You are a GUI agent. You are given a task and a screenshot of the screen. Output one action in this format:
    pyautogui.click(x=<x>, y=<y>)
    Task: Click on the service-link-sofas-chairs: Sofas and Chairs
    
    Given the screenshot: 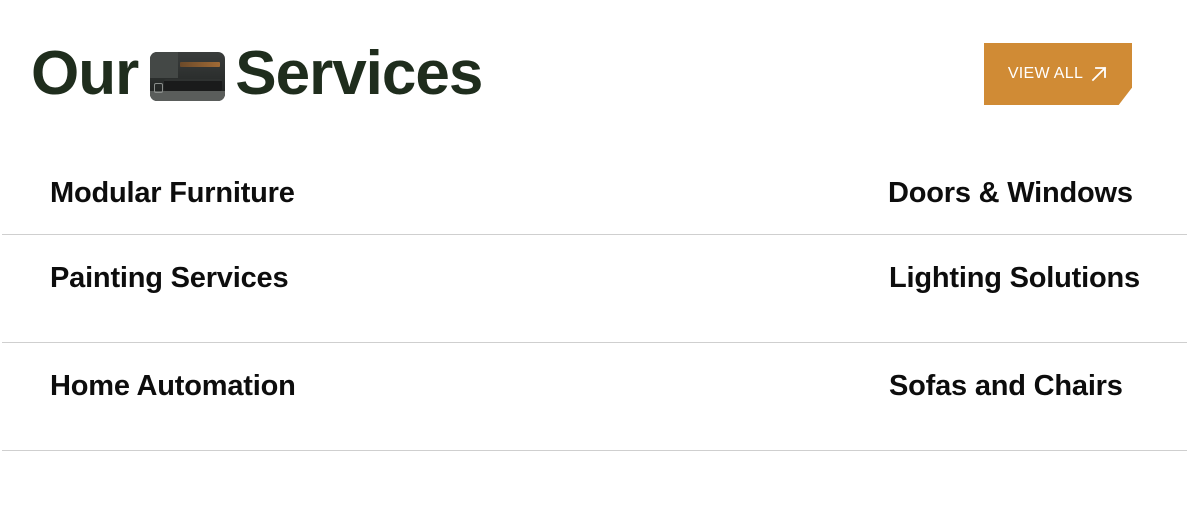 What is the action you would take?
    pyautogui.click(x=1006, y=386)
    